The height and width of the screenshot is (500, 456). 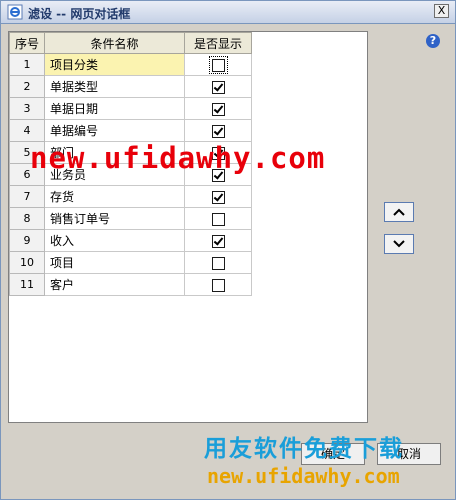 What do you see at coordinates (27, 284) in the screenshot?
I see `row-seq: 11` at bounding box center [27, 284].